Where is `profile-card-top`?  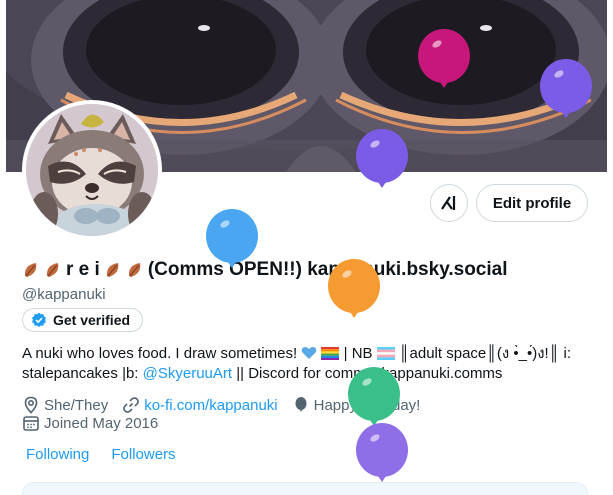
profile-card-top is located at coordinates (305, 488).